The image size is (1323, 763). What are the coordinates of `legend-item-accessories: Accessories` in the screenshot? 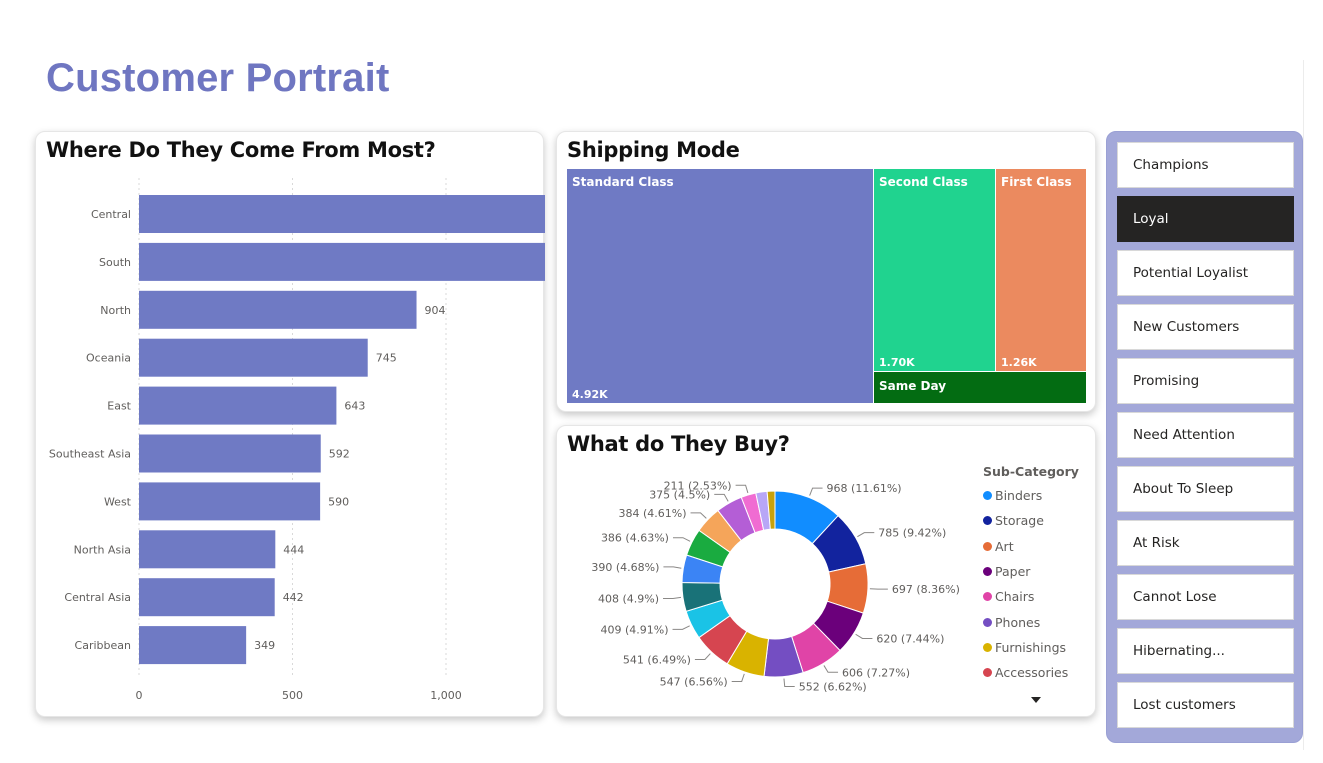 It's located at (1038, 672).